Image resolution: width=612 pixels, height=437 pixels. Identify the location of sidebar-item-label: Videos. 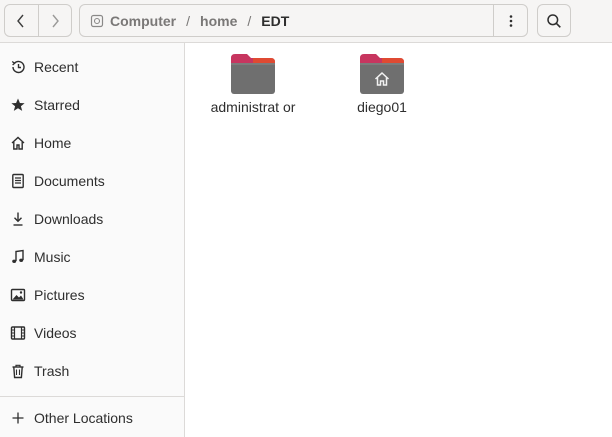
(55, 333).